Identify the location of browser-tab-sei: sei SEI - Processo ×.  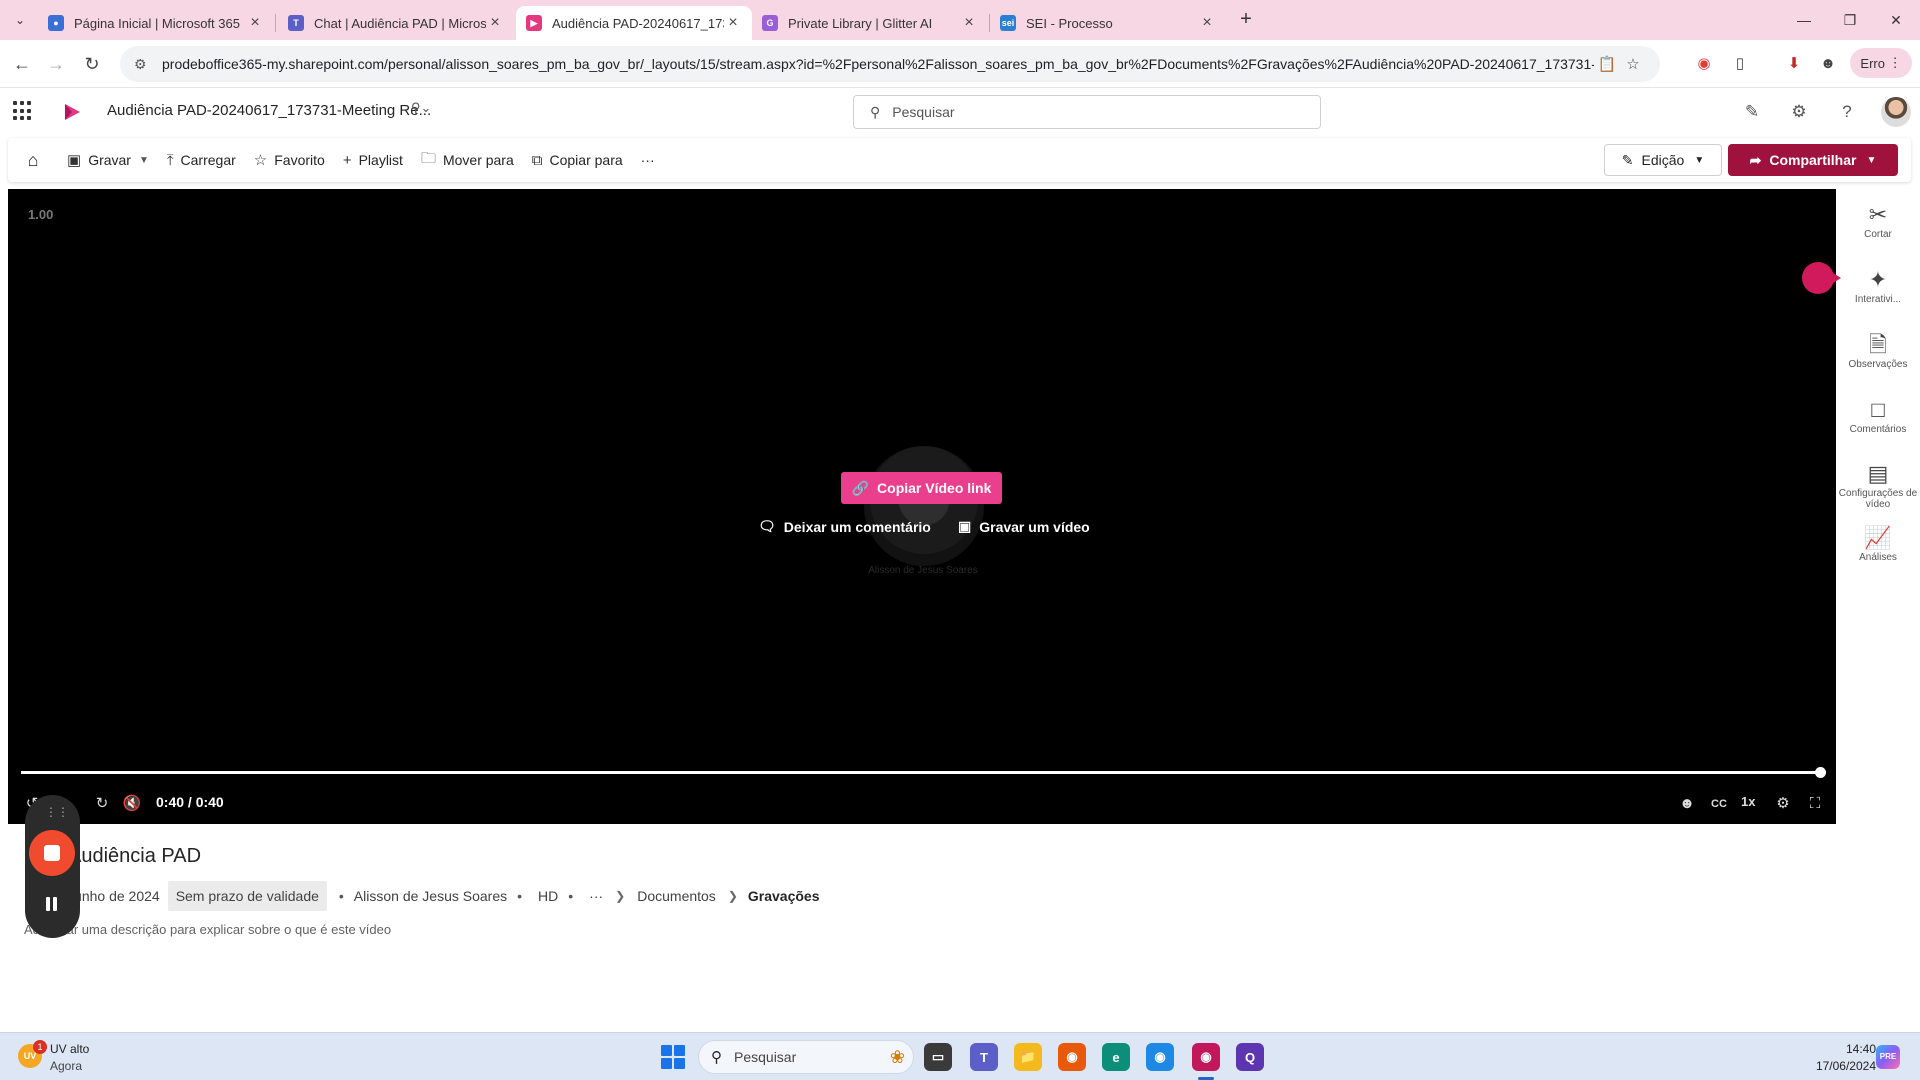
(1108, 23).